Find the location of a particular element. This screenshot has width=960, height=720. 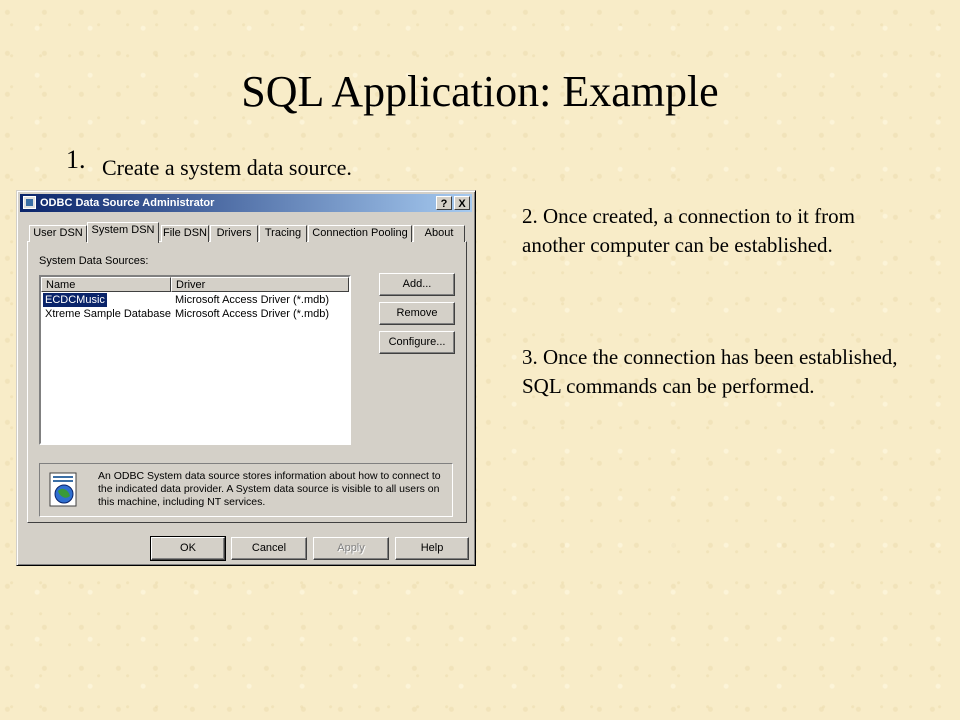

close-titlebar-button: X is located at coordinates (462, 203).